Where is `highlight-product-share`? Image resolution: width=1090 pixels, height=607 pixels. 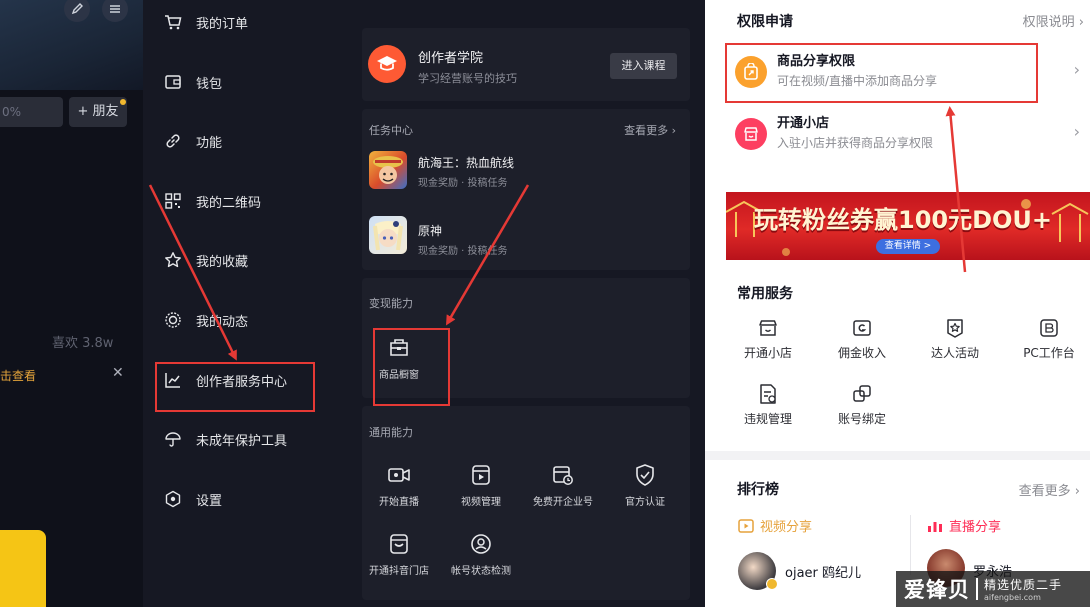 highlight-product-share is located at coordinates (881, 73).